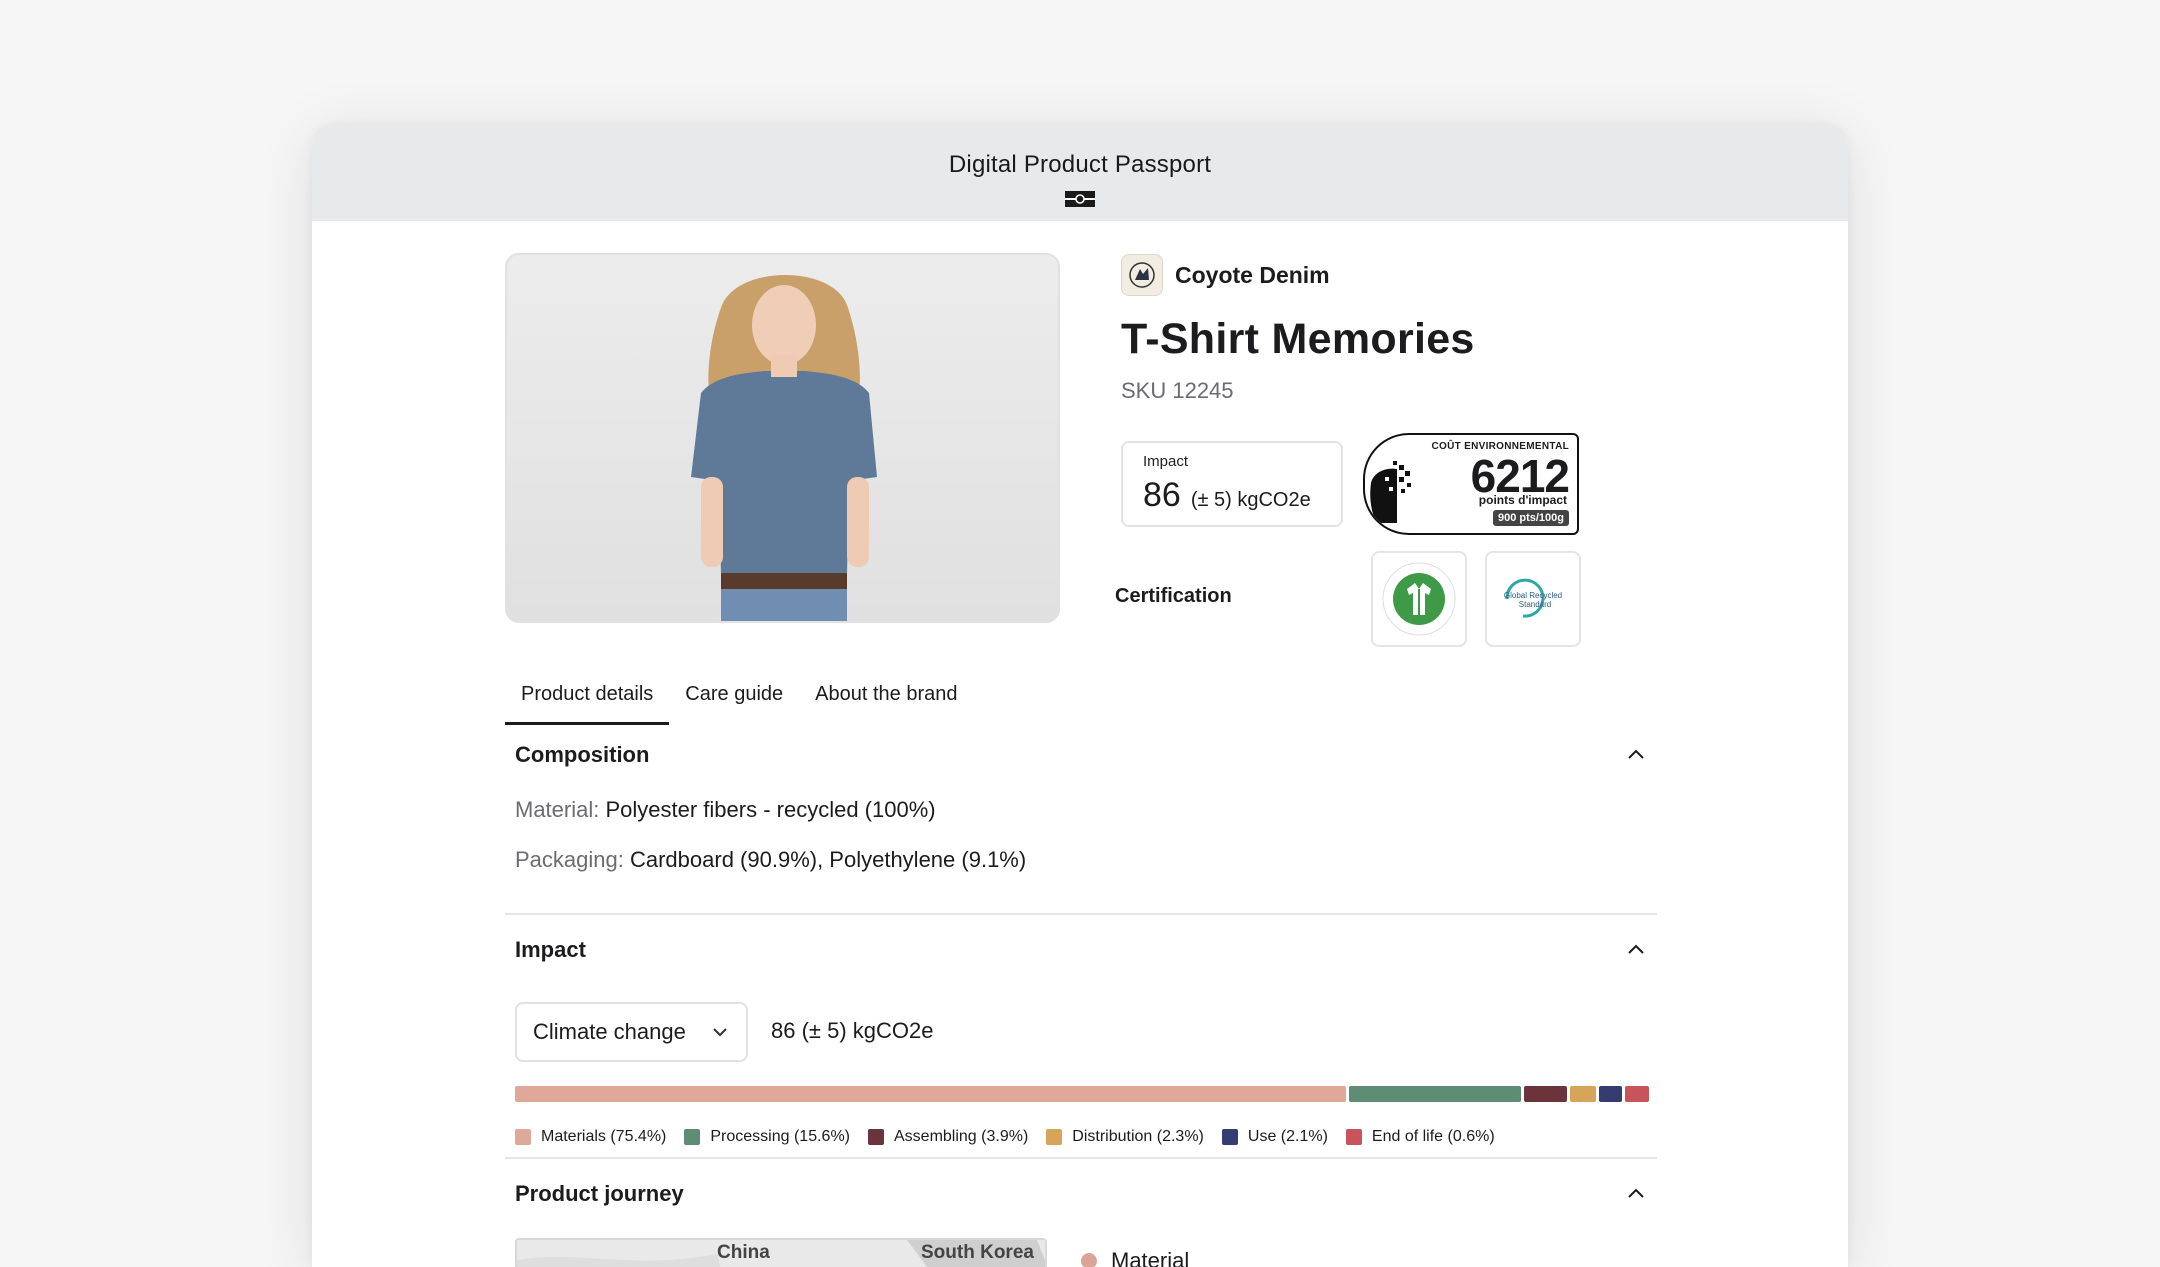  Describe the element at coordinates (1298, 339) in the screenshot. I see `product-title: T-Shirt Memories` at that location.